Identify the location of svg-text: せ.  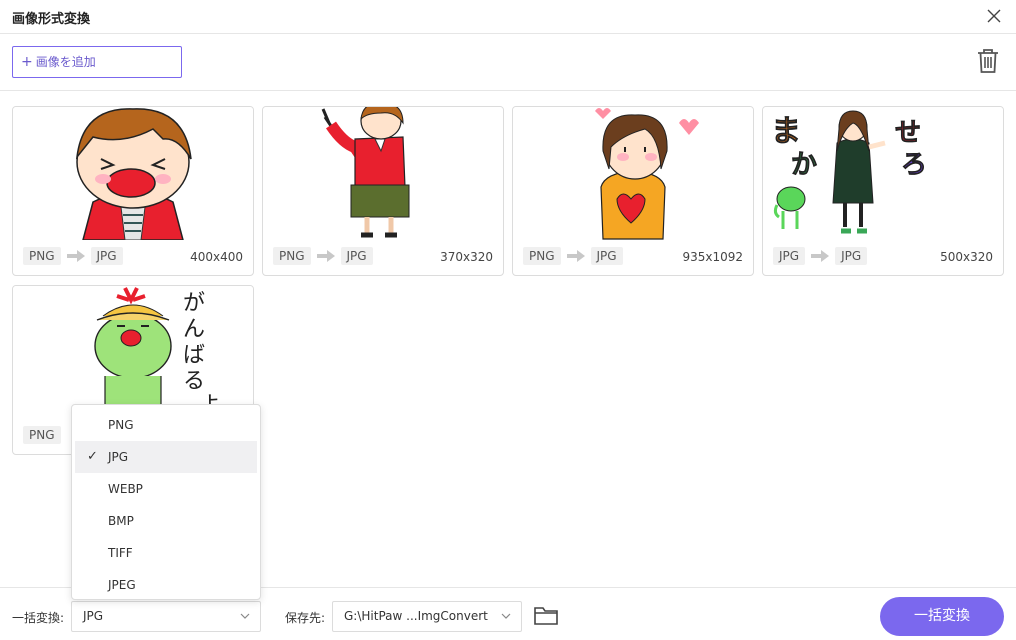
(908, 133).